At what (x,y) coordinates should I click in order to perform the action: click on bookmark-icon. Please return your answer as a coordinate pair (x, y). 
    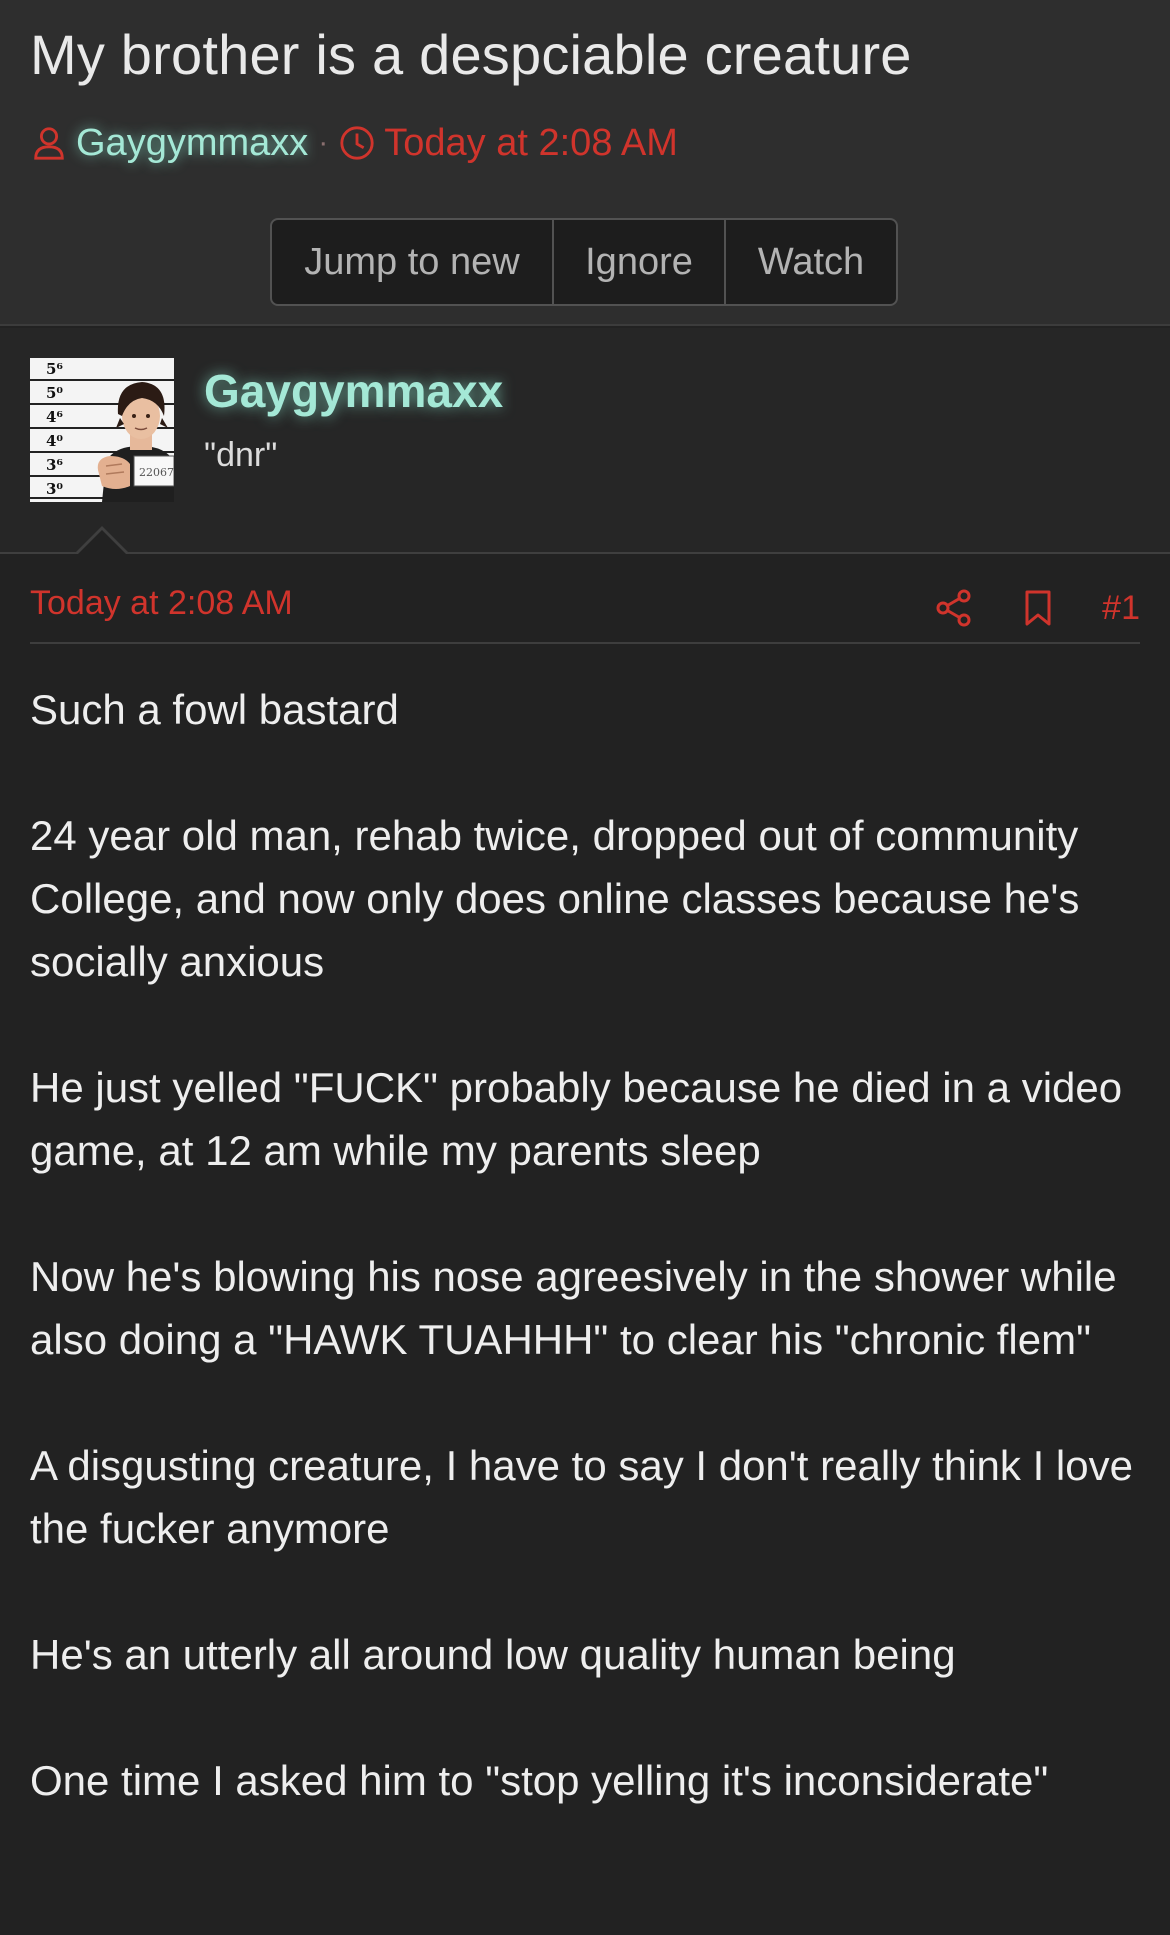
    Looking at the image, I should click on (1038, 608).